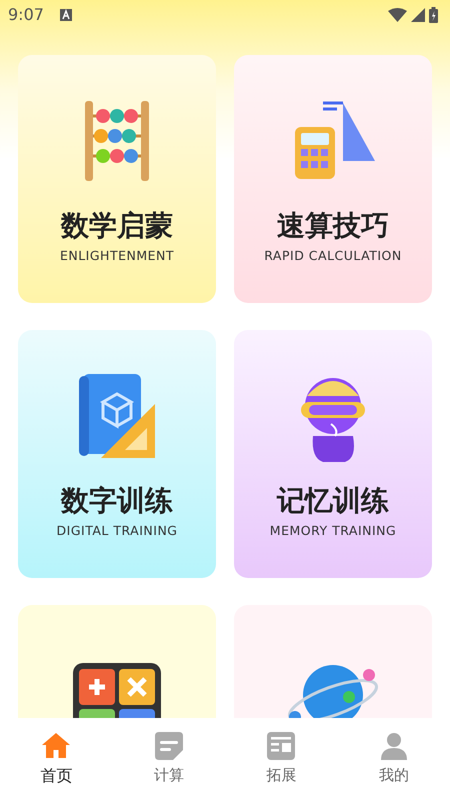  What do you see at coordinates (117, 501) in the screenshot?
I see `card-title: 数字训练` at bounding box center [117, 501].